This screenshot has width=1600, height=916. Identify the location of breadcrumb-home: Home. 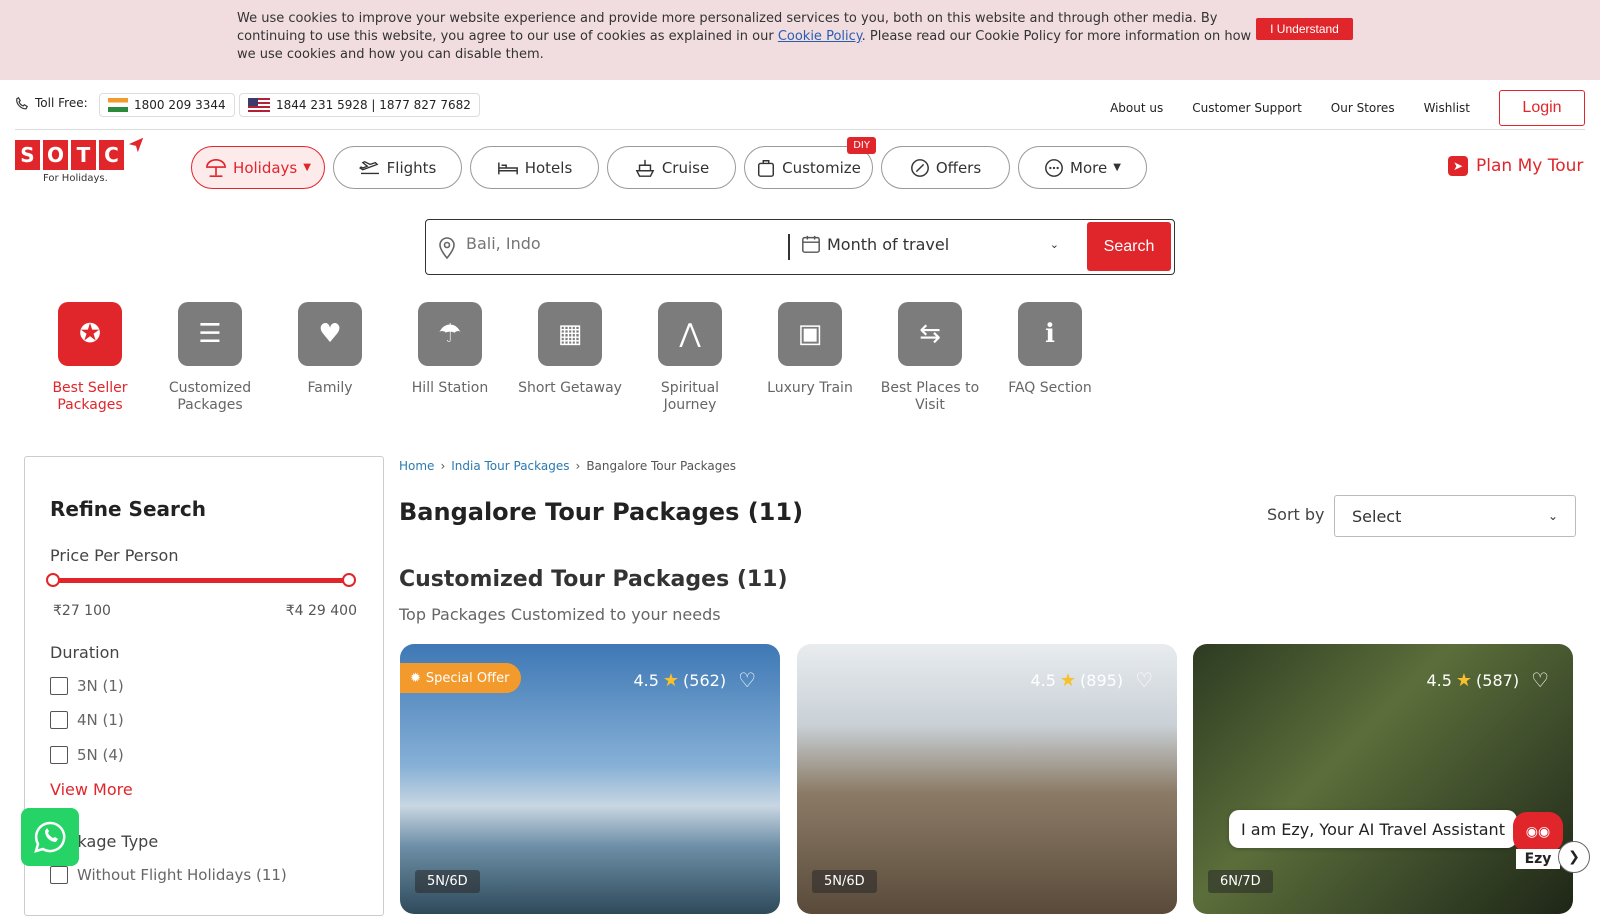
(416, 466).